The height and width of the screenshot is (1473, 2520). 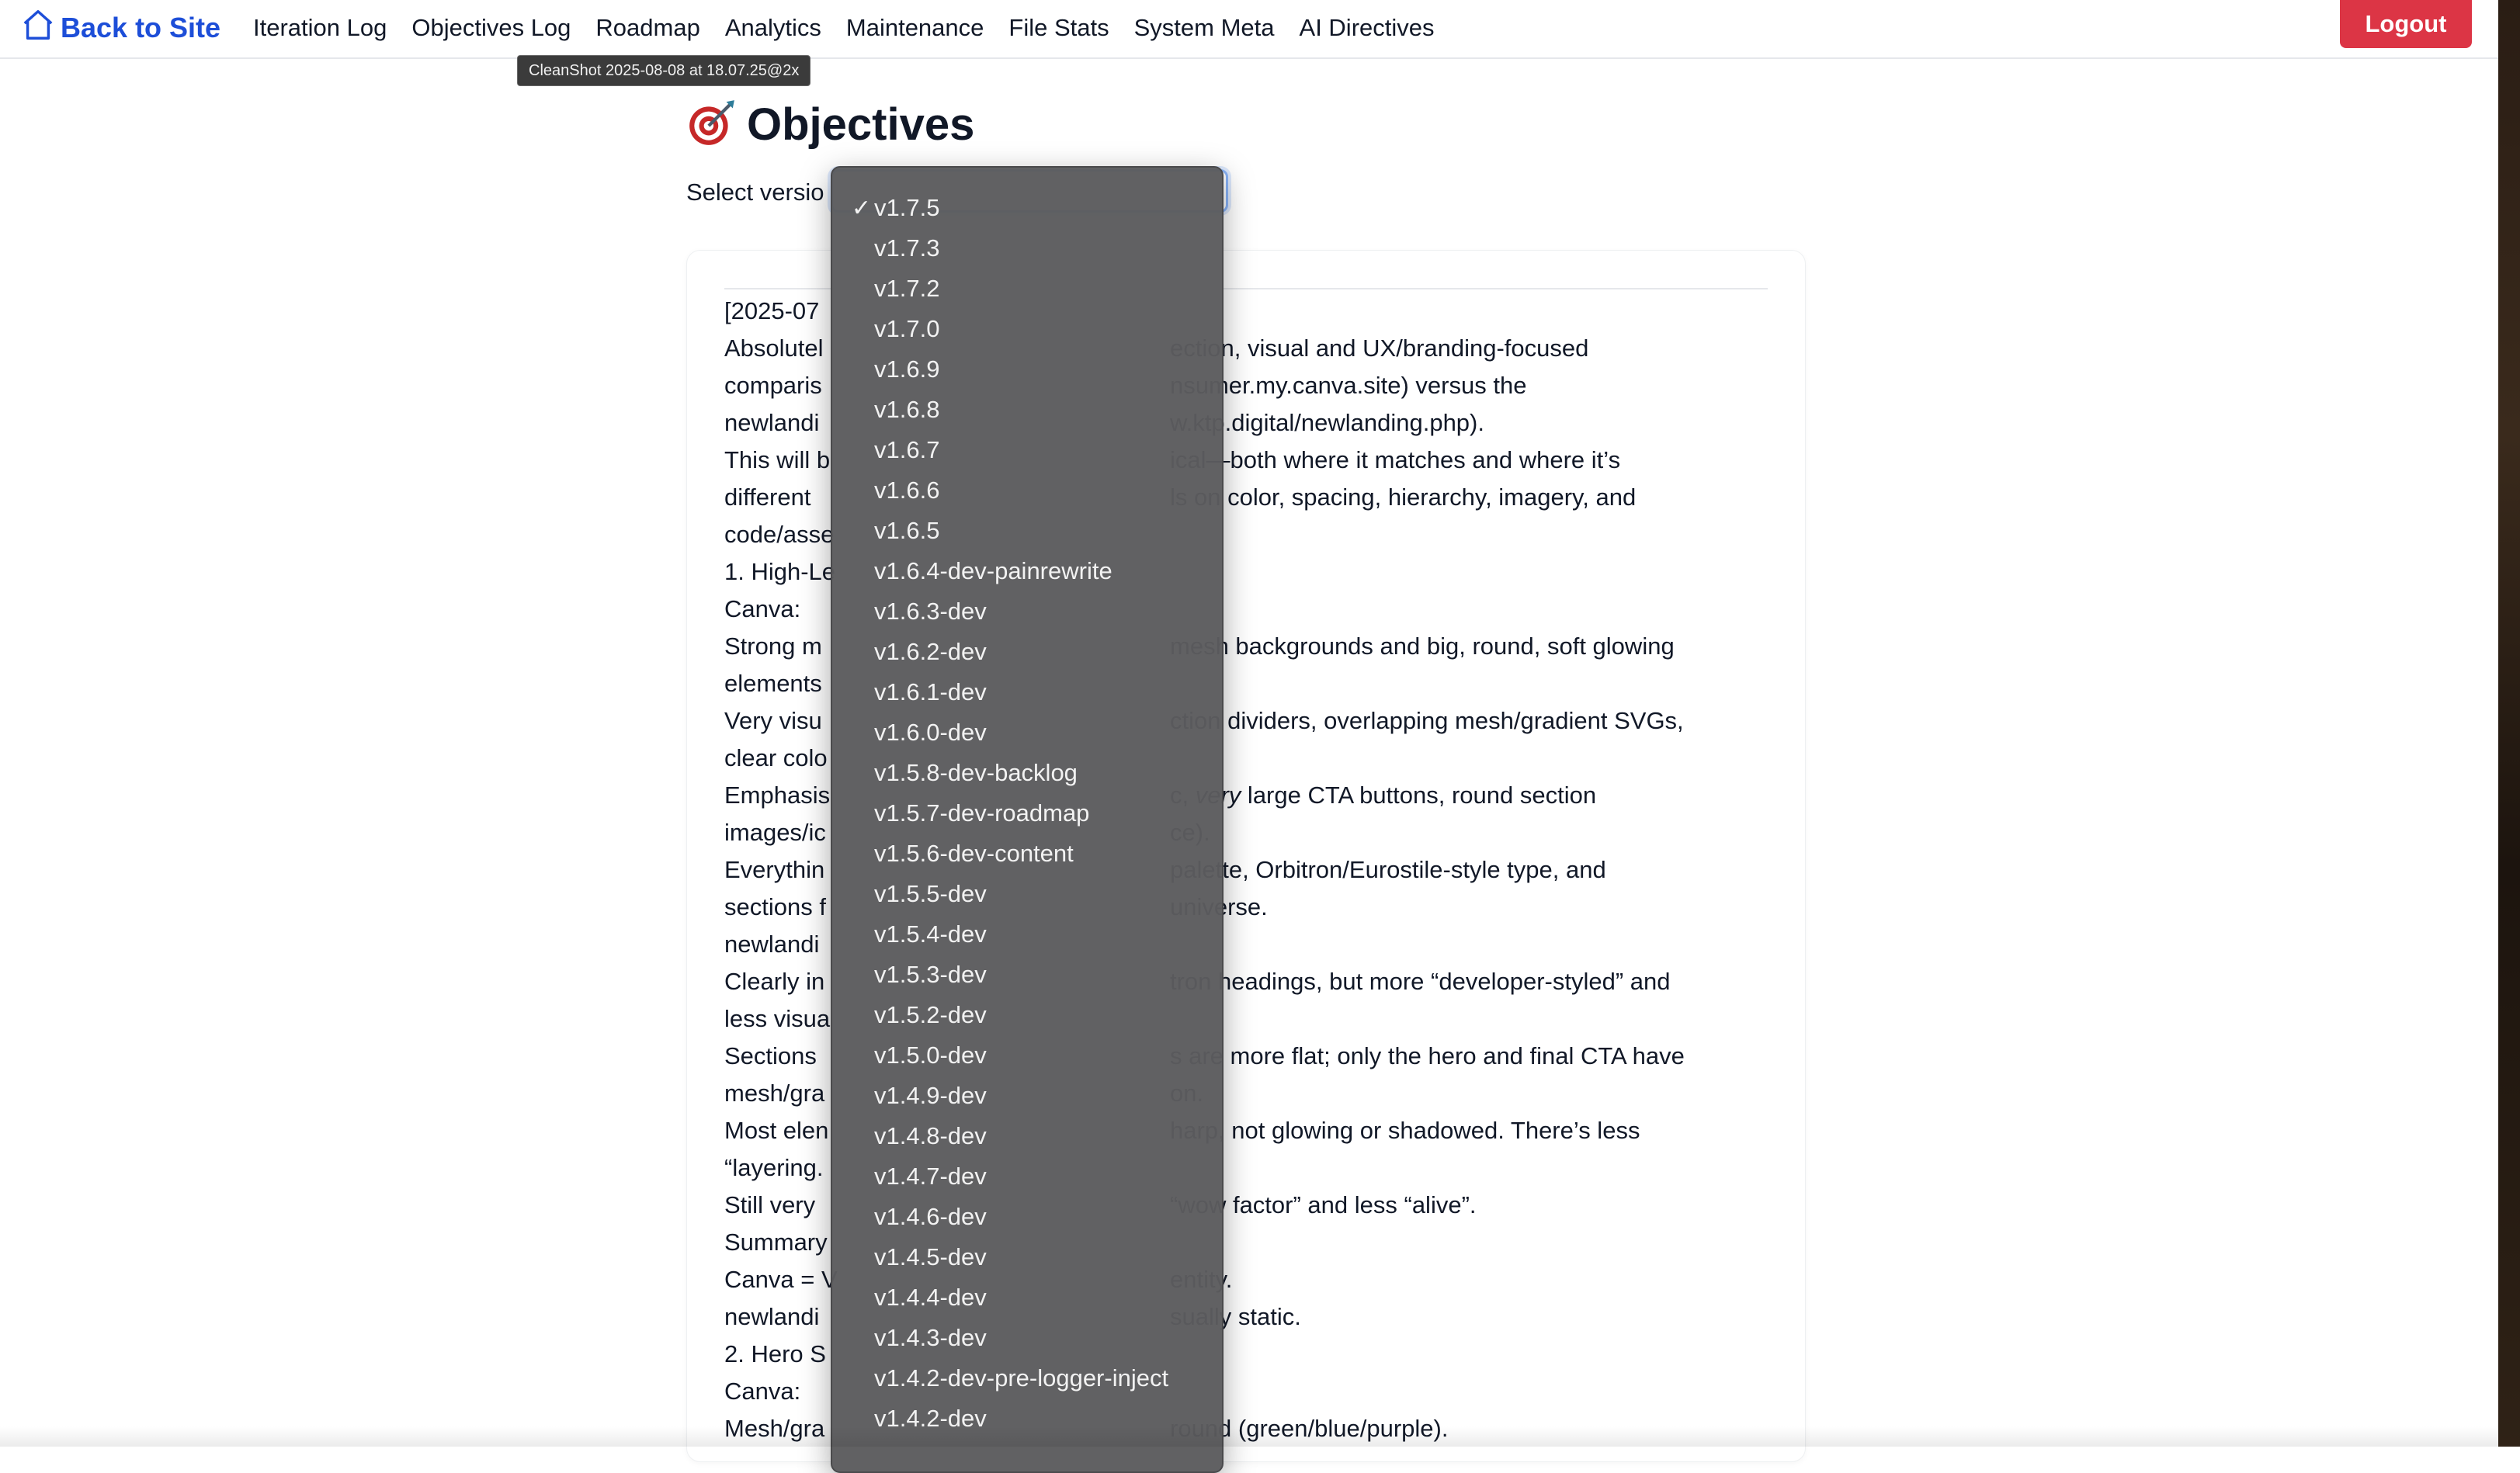 I want to click on dropdown-option: v1.6.8, so click(x=1027, y=410).